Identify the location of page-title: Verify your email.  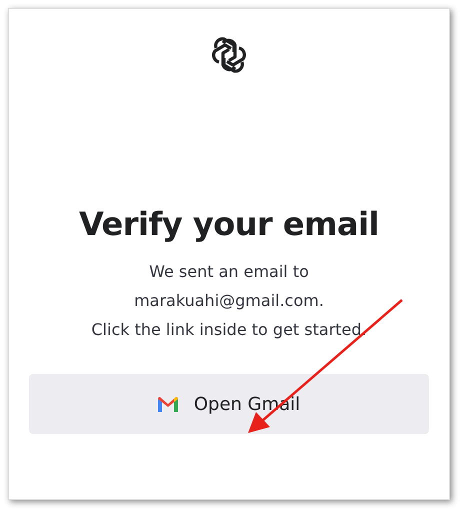
(228, 224).